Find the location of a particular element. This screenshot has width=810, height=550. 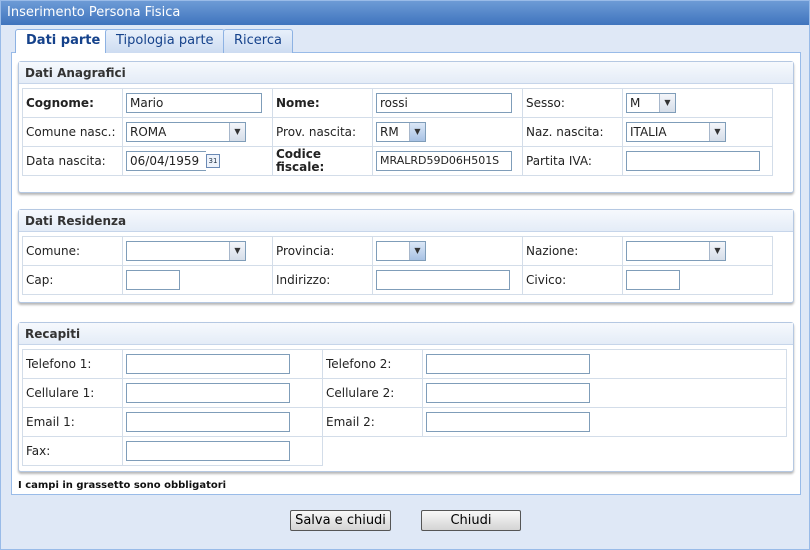

telefono1-field is located at coordinates (208, 364).